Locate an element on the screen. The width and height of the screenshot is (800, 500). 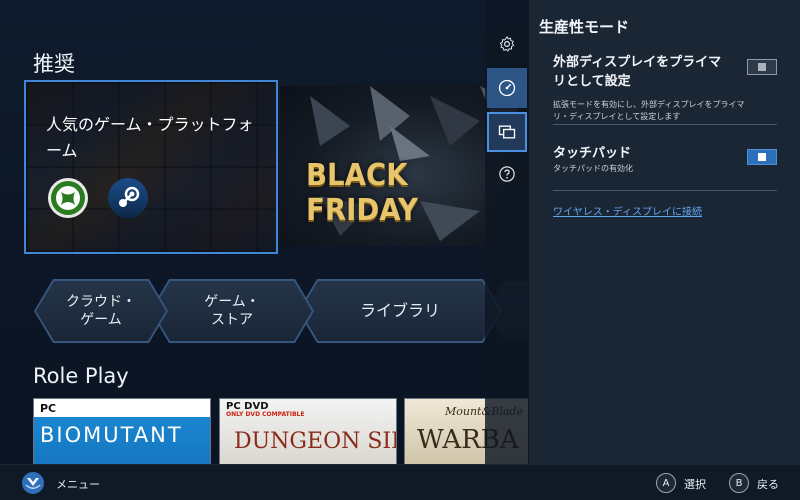
display-icon is located at coordinates (507, 132).